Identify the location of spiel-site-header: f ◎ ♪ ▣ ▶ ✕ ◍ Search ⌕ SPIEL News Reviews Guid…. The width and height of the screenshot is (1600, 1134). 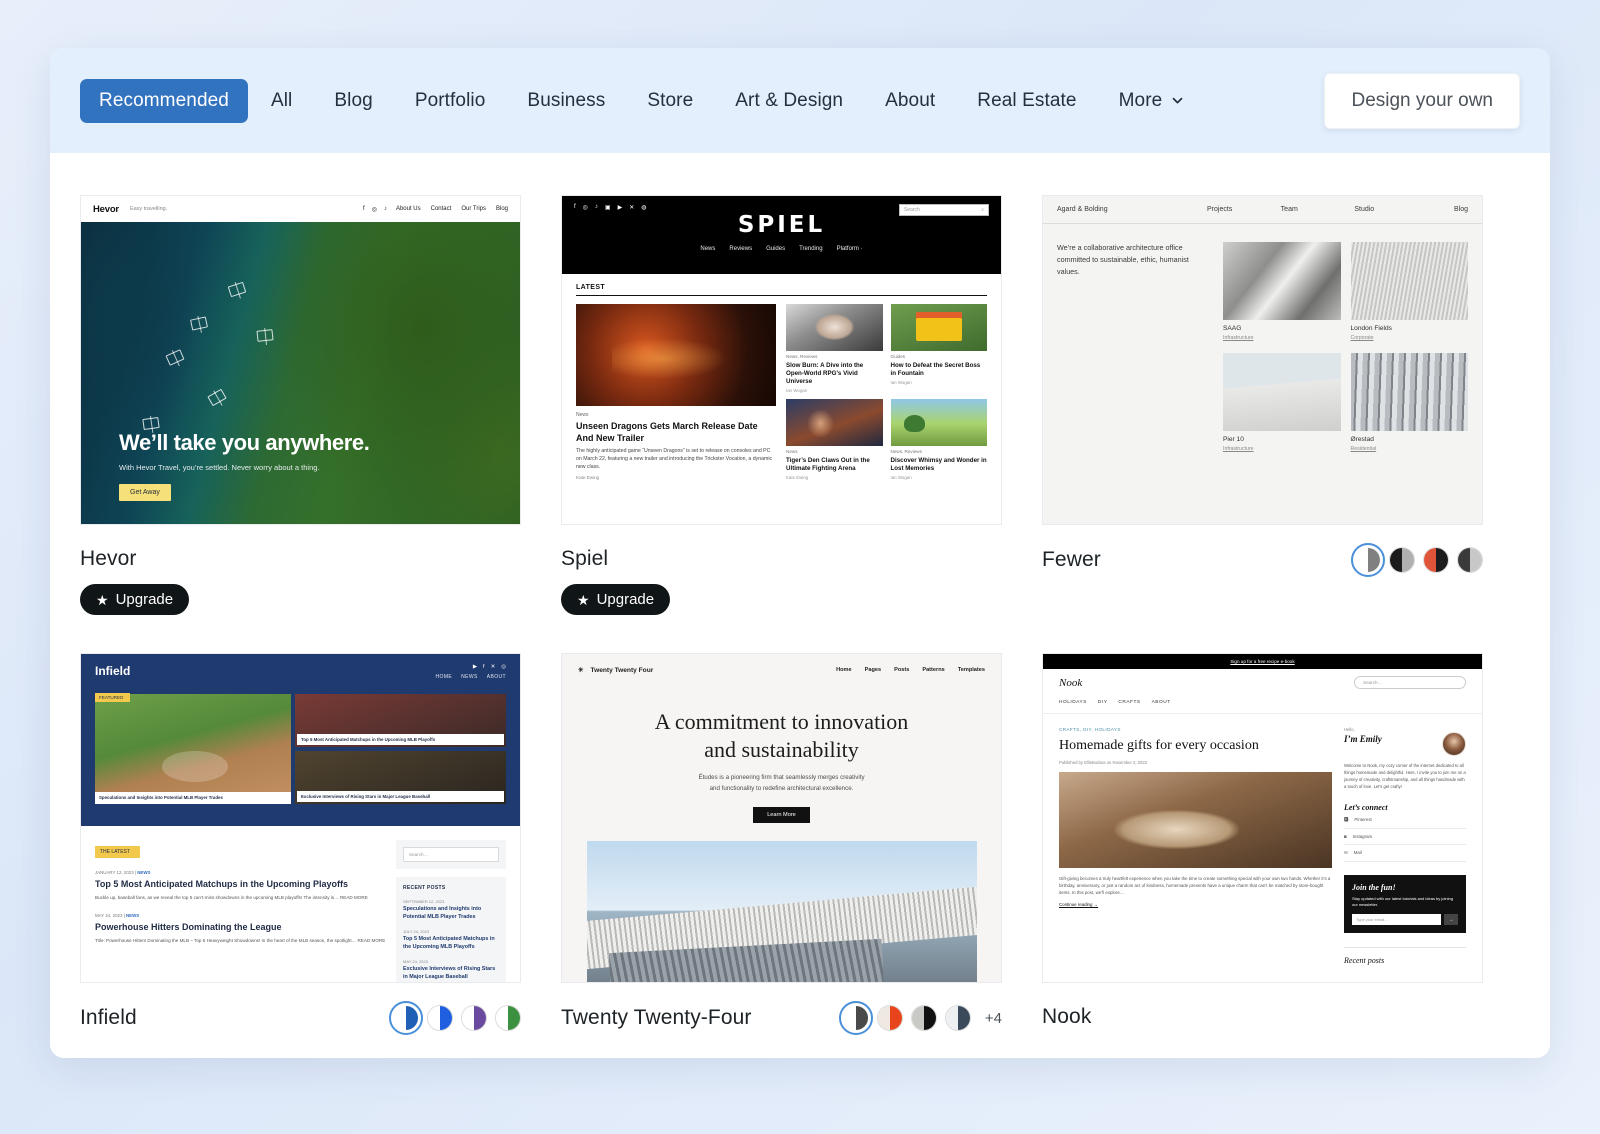
(781, 235).